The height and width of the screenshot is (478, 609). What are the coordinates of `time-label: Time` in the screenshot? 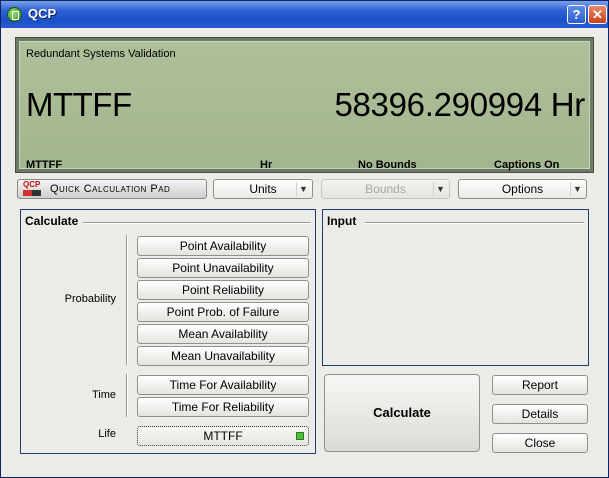 It's located at (103, 395).